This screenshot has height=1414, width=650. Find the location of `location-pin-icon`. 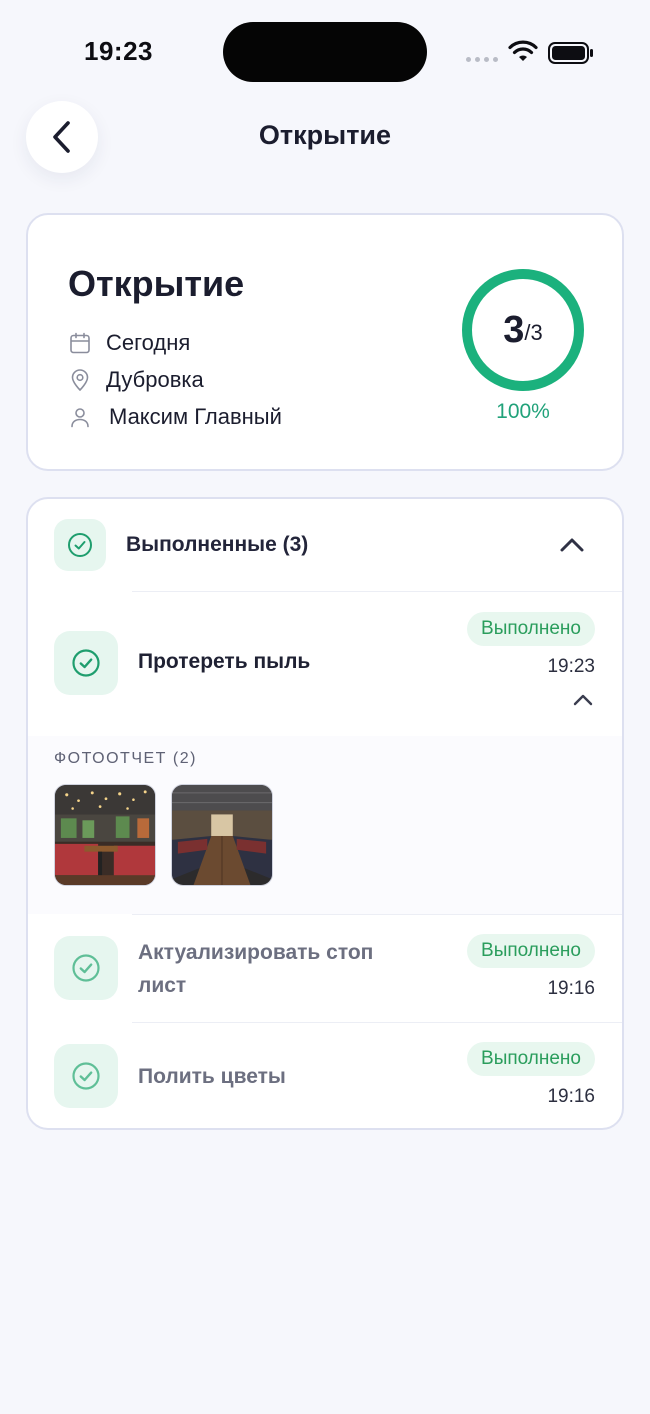

location-pin-icon is located at coordinates (80, 380).